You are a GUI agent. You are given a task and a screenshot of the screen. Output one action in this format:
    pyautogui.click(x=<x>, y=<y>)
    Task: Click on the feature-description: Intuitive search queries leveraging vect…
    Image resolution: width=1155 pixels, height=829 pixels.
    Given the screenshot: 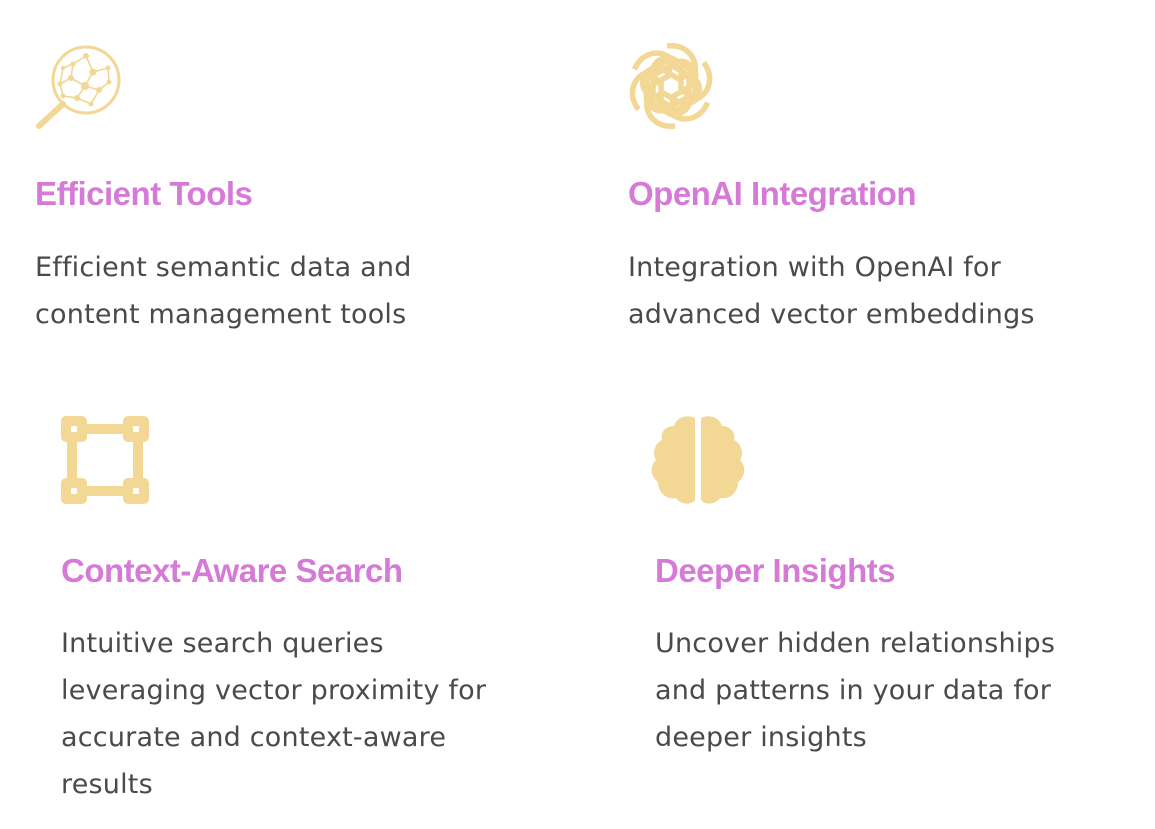 What is the action you would take?
    pyautogui.click(x=273, y=714)
    